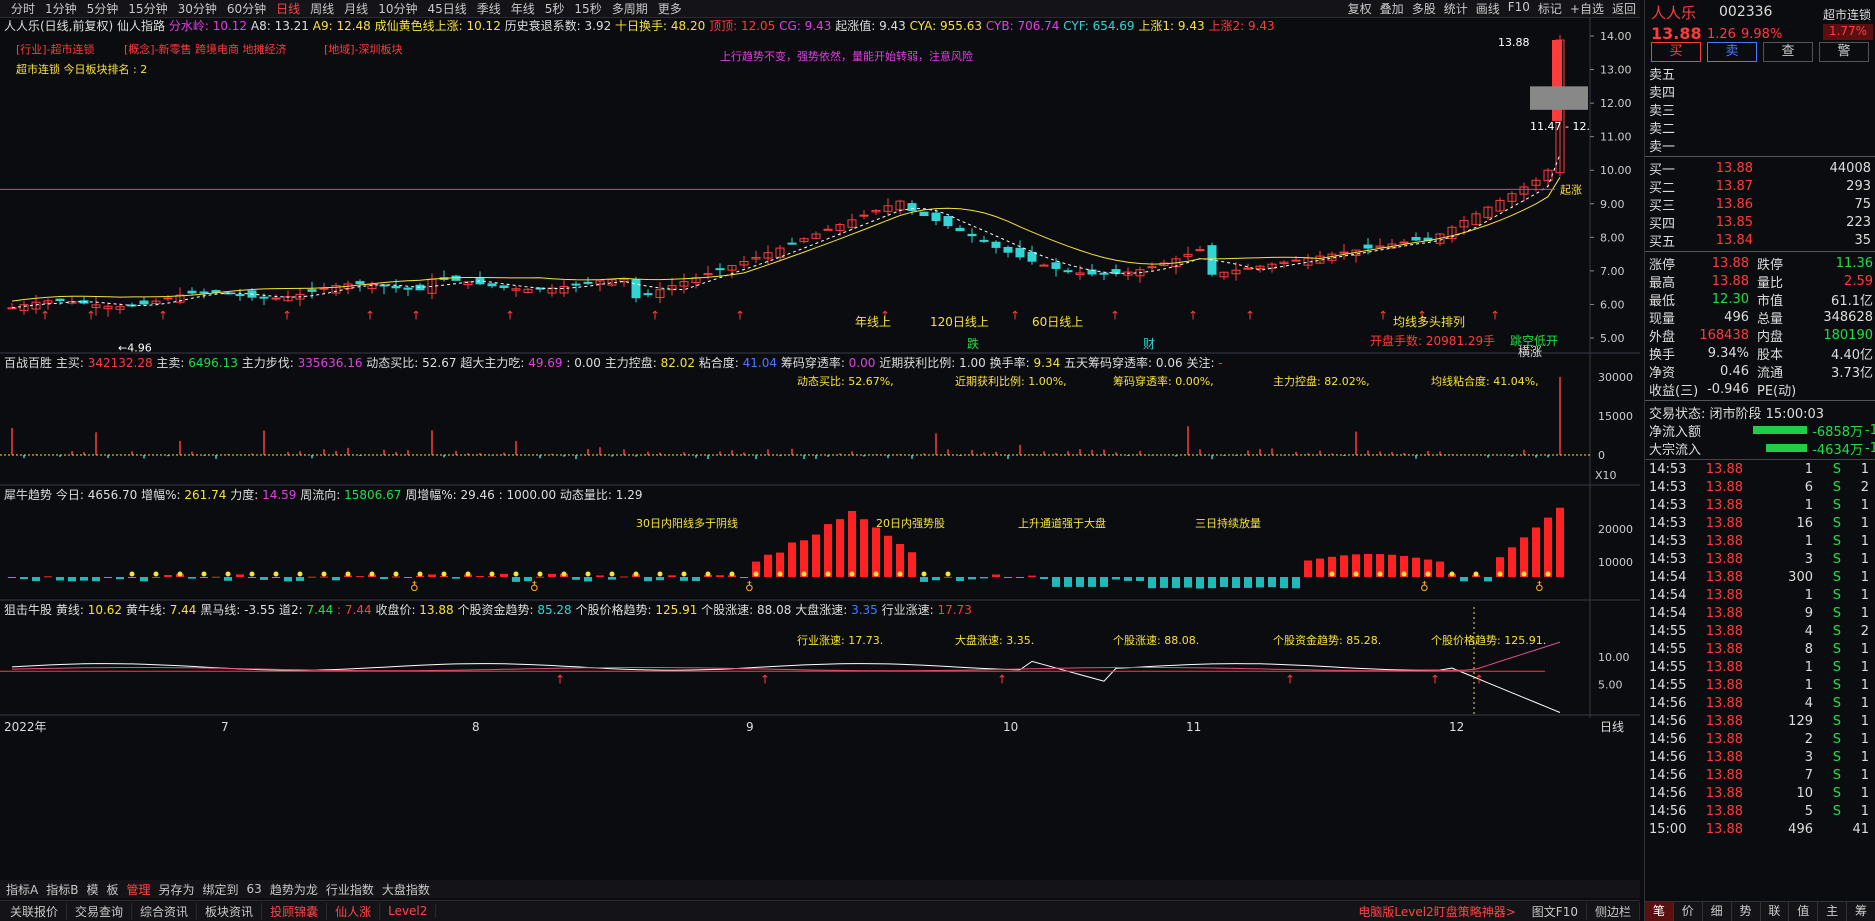 The image size is (1875, 921). Describe the element at coordinates (1587, 8) in the screenshot. I see `toolbar-button: +自选` at that location.